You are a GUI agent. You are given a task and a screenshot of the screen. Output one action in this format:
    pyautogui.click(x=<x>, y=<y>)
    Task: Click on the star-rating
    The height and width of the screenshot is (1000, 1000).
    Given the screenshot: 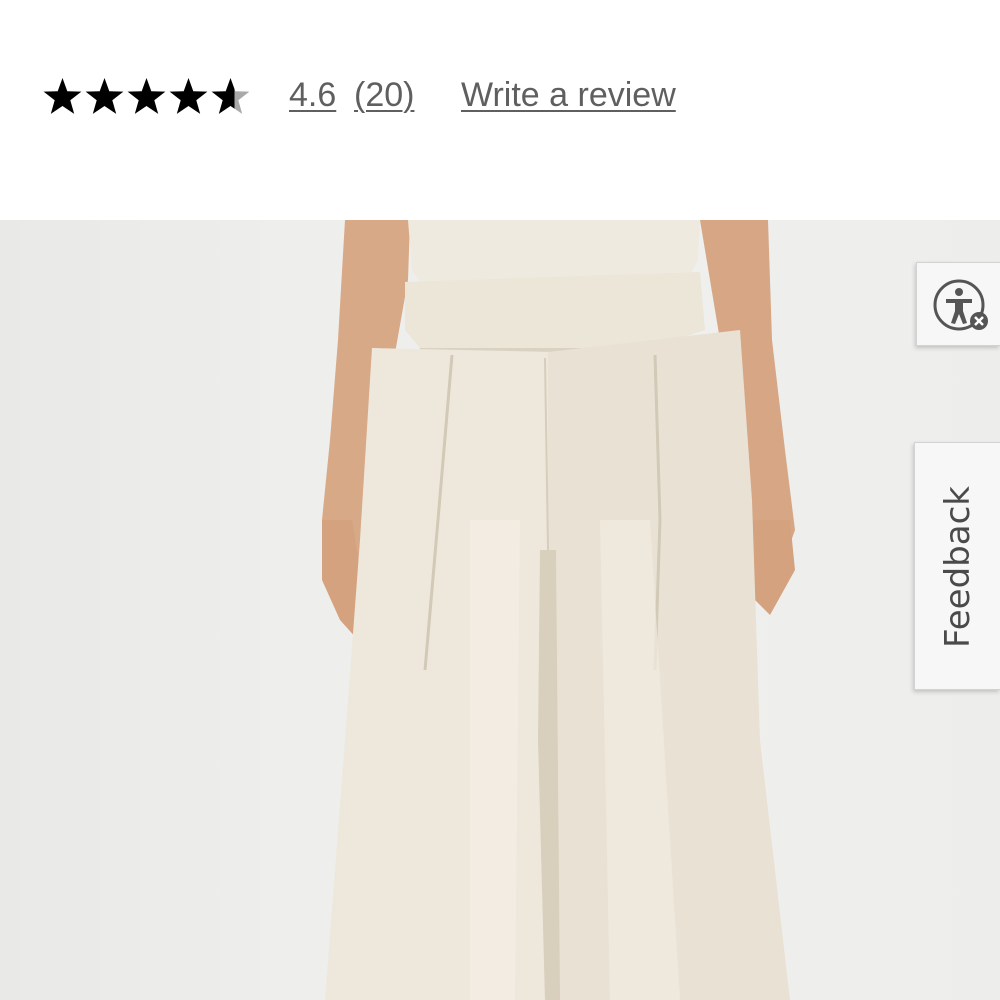 What is the action you would take?
    pyautogui.click(x=146, y=96)
    